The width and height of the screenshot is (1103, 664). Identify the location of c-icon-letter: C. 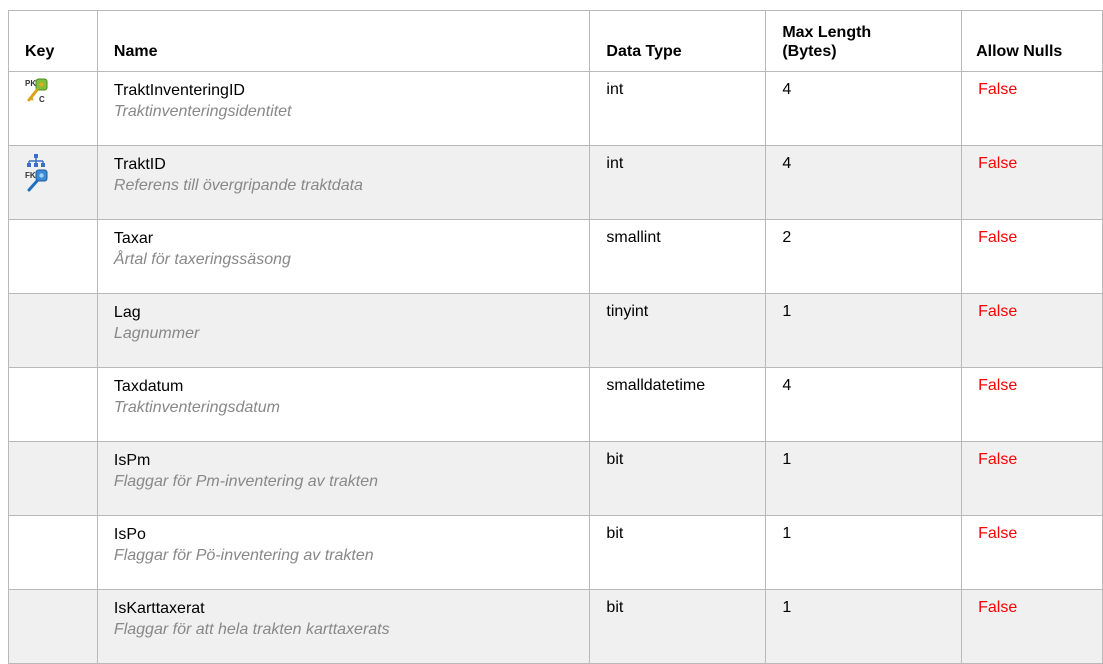
(42, 99).